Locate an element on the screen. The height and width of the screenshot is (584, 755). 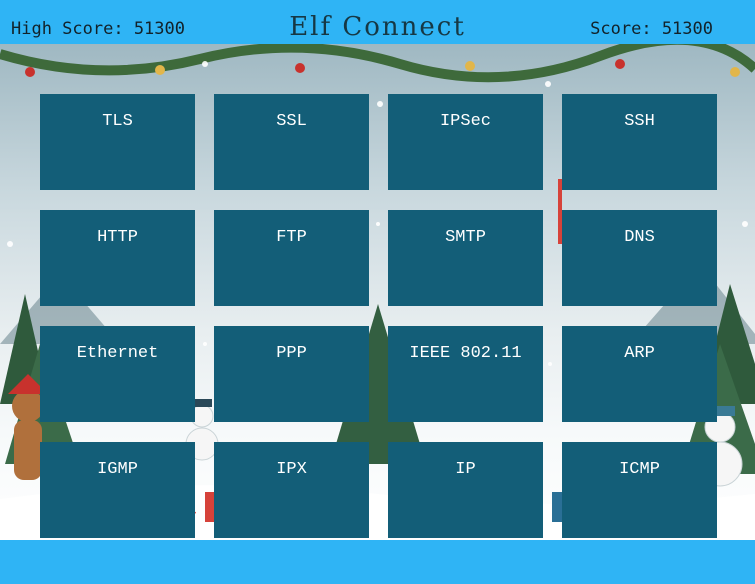
tile-ieee-802-11: IEEE 802.11 is located at coordinates (465, 374).